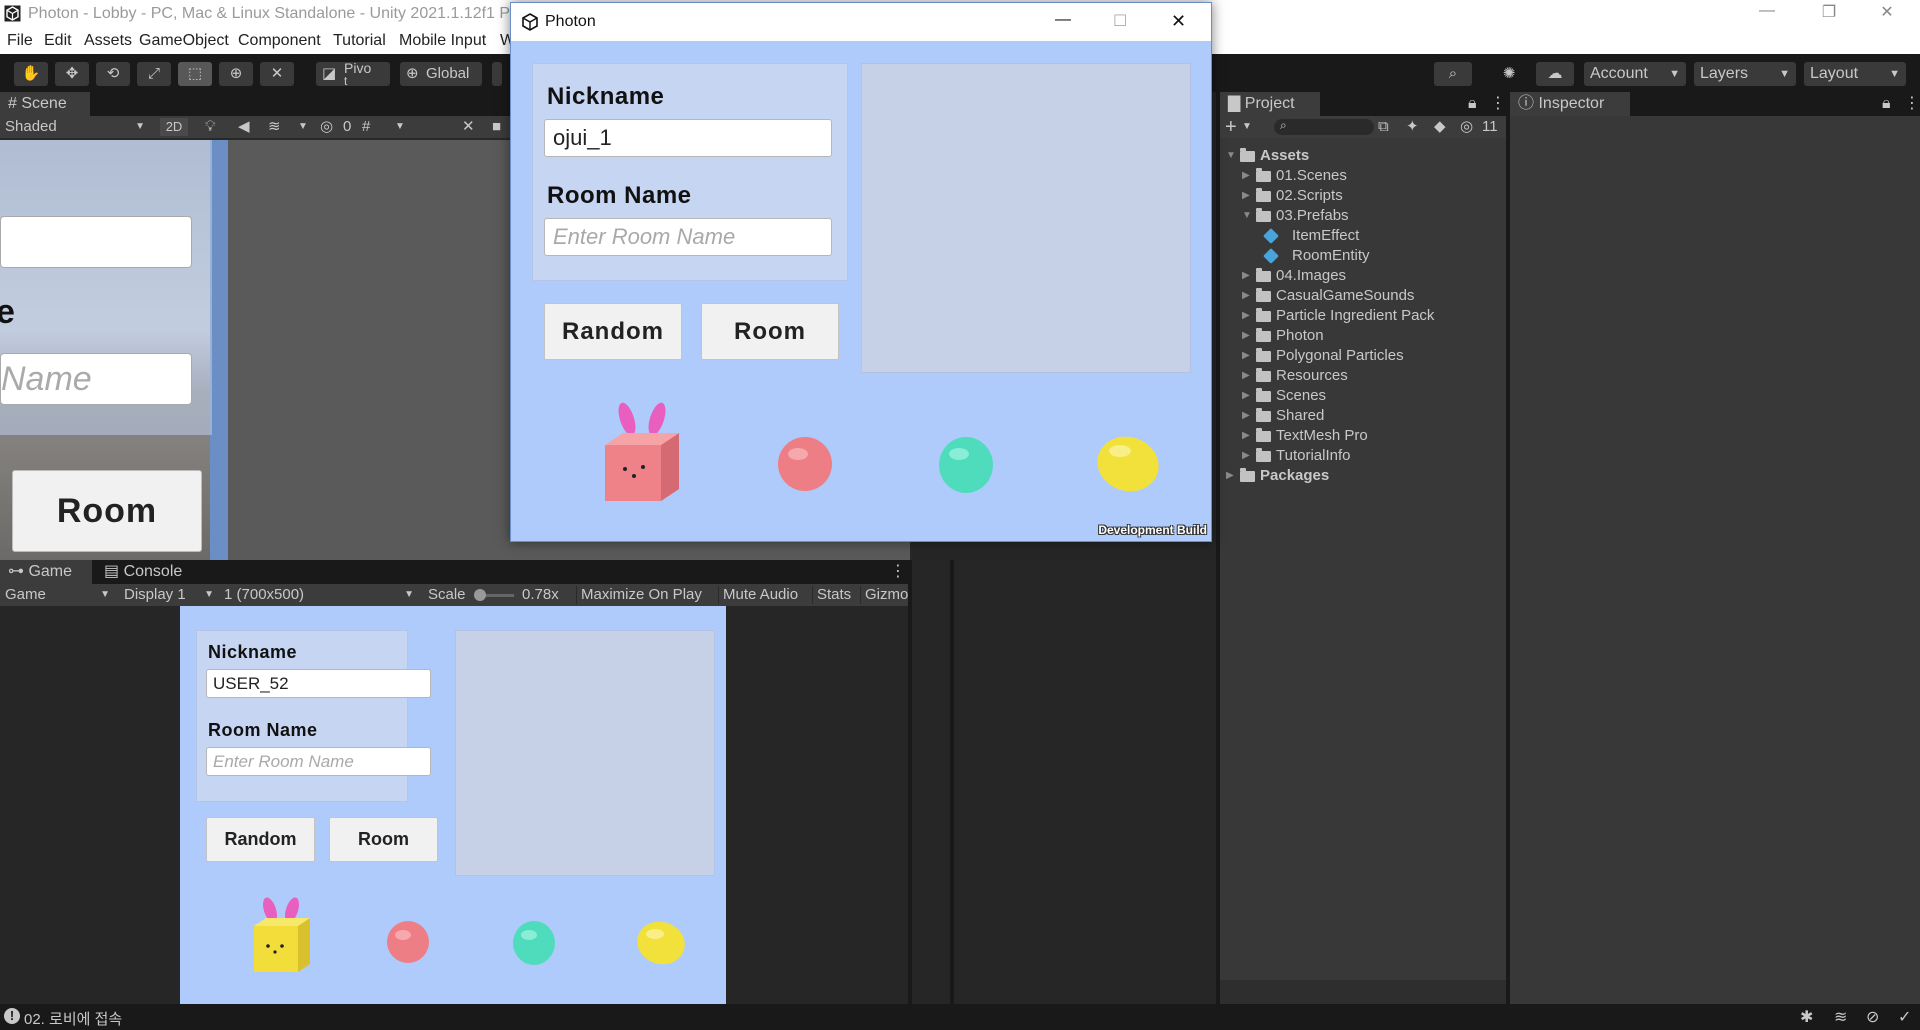  Describe the element at coordinates (1231, 156) in the screenshot. I see `expanded-arrow-icon: ▼` at that location.